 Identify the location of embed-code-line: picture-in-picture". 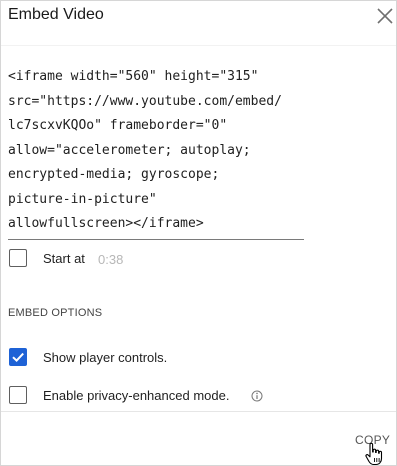
(82, 199).